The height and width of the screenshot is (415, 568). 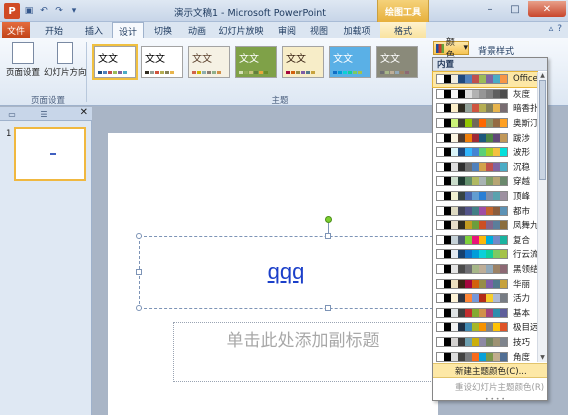 What do you see at coordinates (490, 254) in the screenshot?
I see `color-scheme-item: 行云流水` at bounding box center [490, 254].